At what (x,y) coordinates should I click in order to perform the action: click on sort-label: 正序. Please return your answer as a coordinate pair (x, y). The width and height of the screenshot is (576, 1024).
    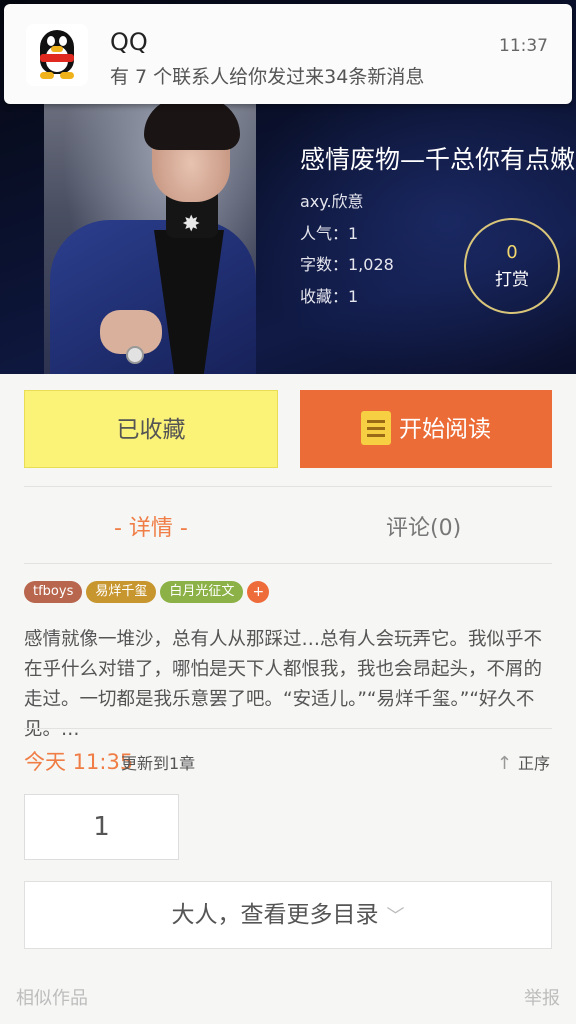
    Looking at the image, I should click on (533, 763).